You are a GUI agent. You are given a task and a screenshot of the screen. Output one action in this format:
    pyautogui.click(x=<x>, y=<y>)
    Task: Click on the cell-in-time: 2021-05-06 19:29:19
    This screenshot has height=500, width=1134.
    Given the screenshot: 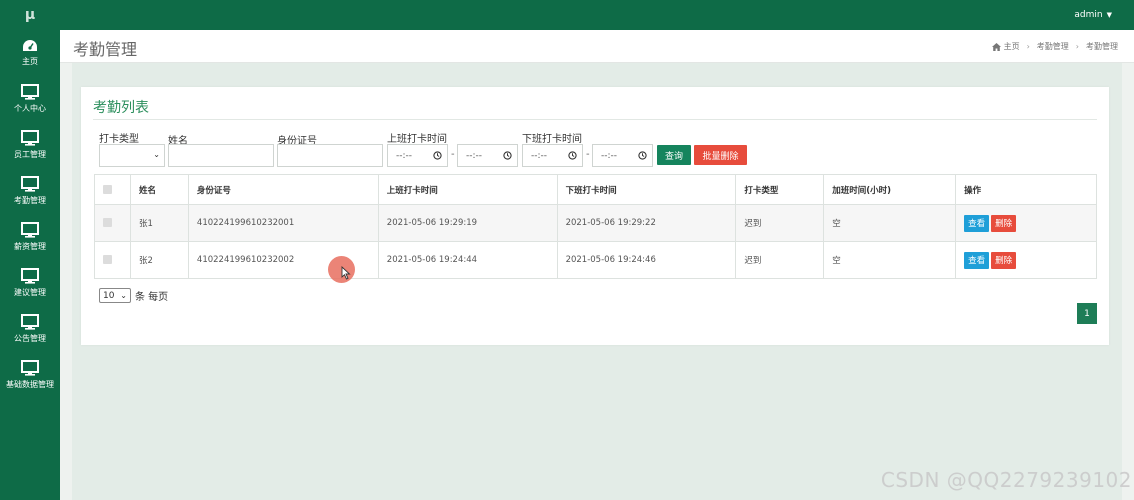 What is the action you would take?
    pyautogui.click(x=467, y=223)
    